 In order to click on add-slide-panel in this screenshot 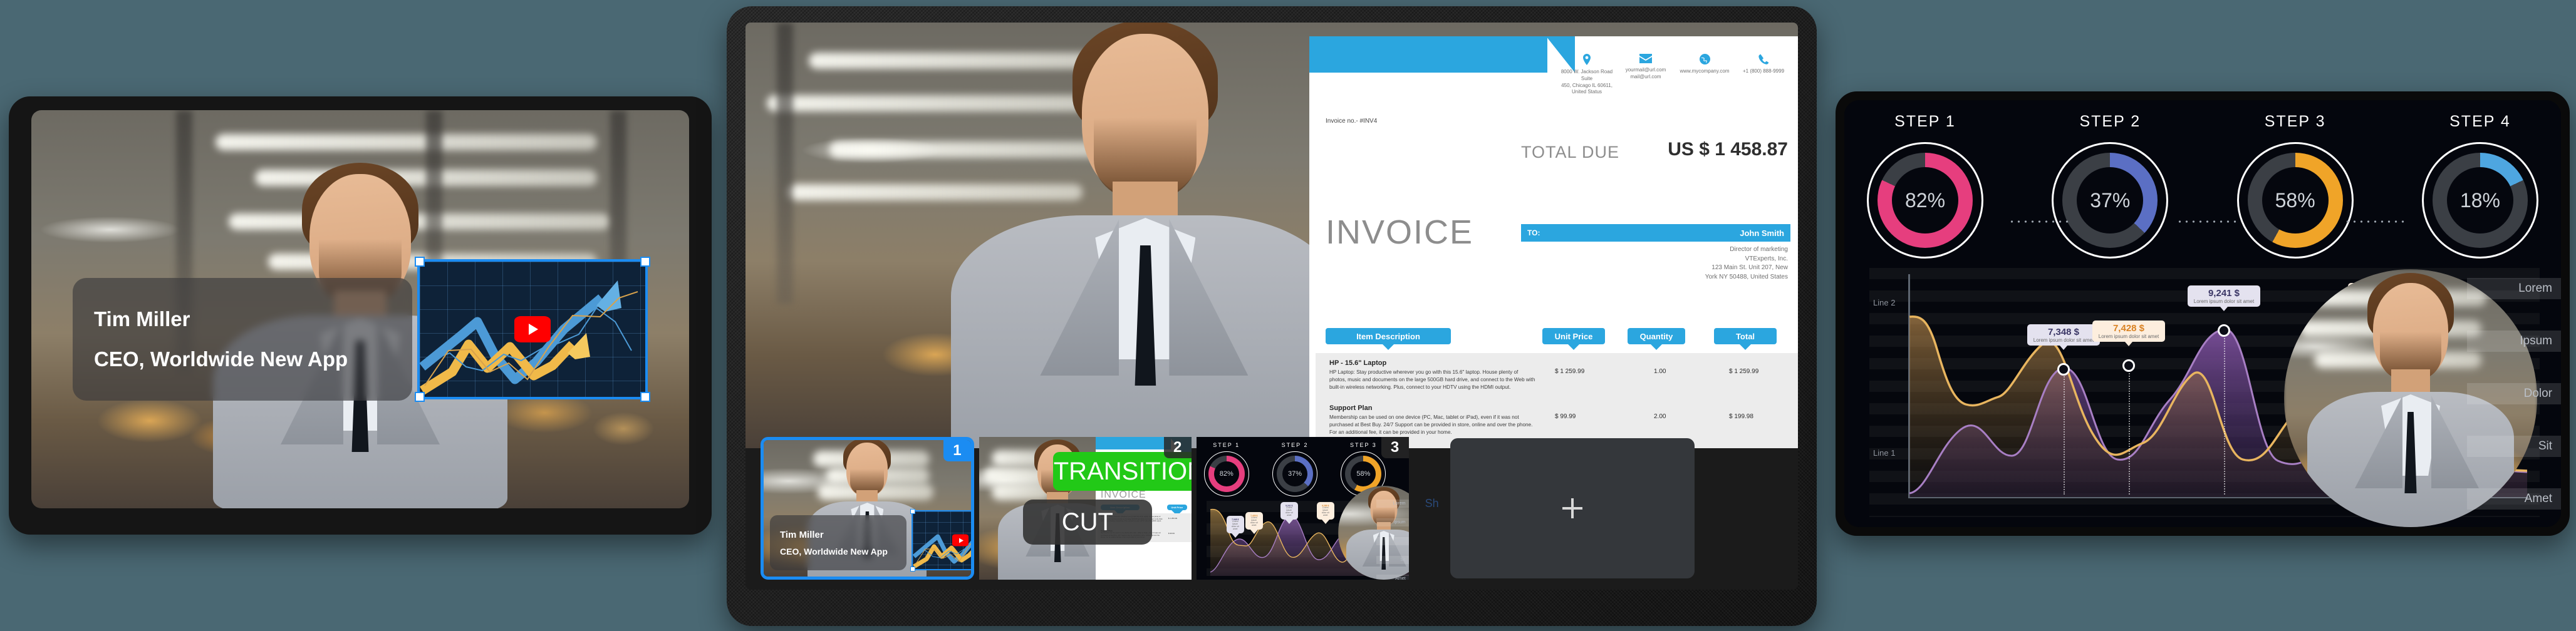, I will do `click(1572, 508)`.